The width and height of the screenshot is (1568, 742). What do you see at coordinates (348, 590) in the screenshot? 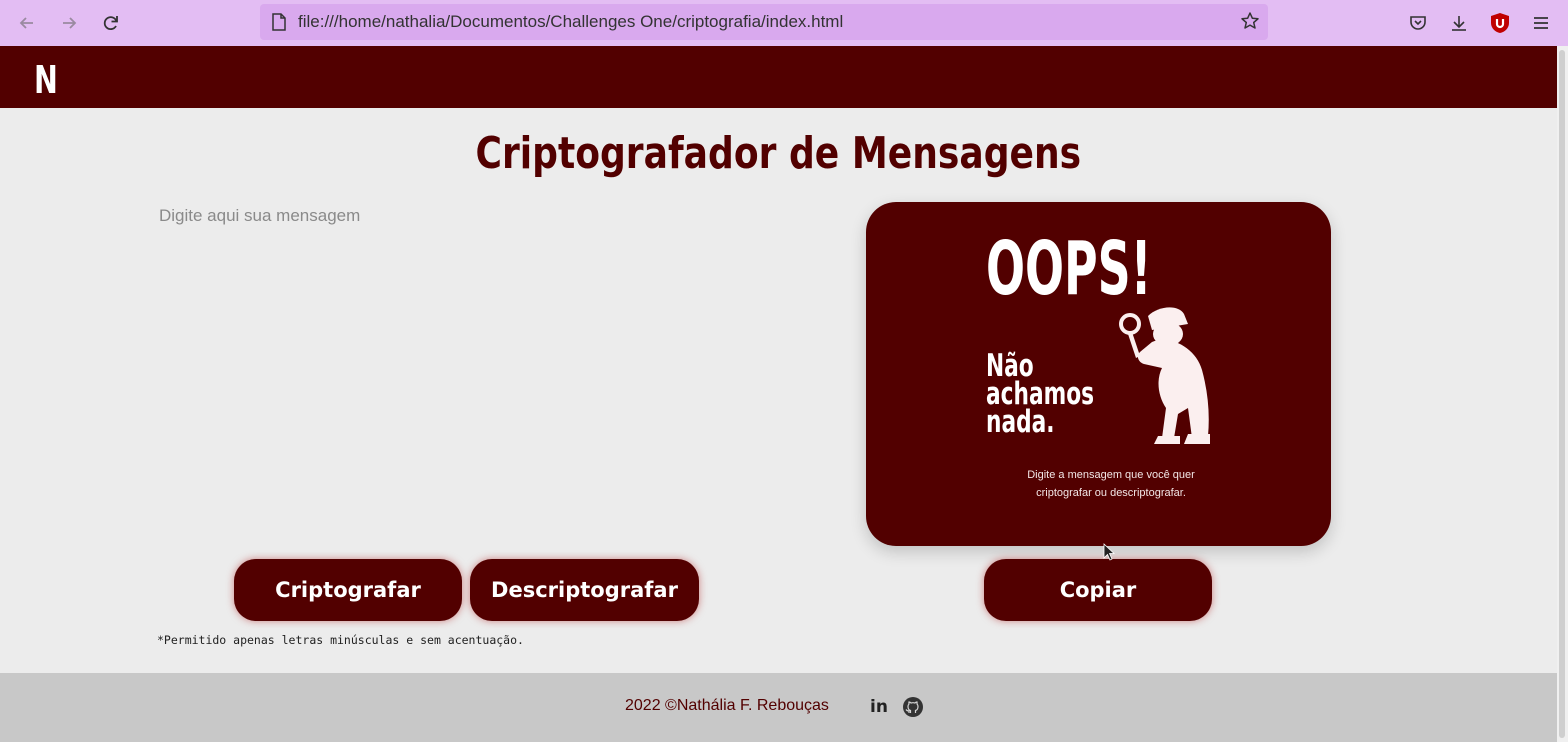
I see `encrypt-button: Criptografar` at bounding box center [348, 590].